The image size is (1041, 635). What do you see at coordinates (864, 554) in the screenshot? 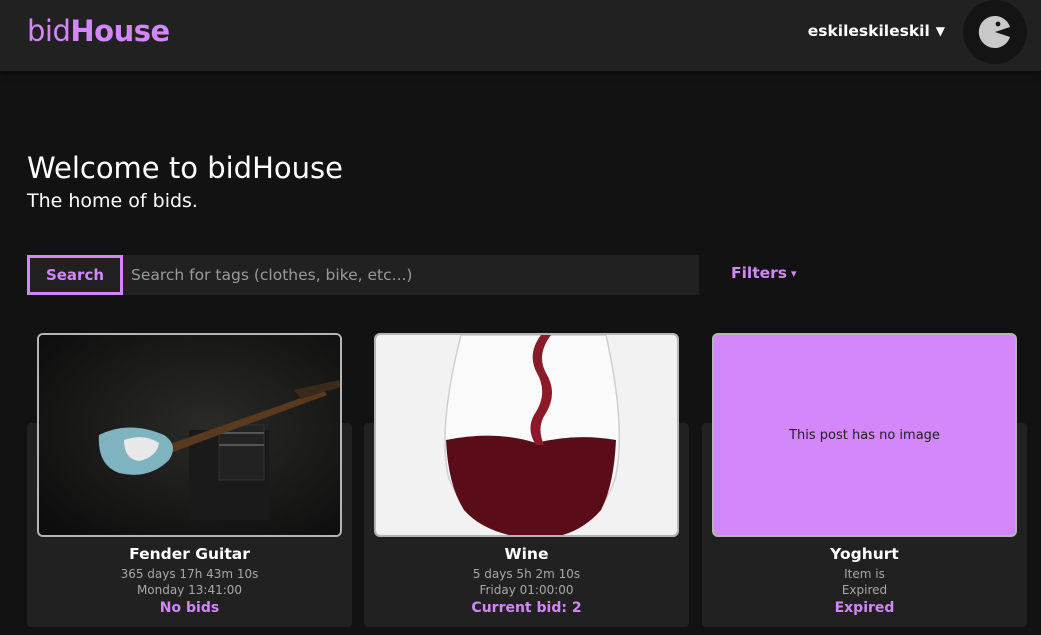
I see `card-title: Yoghurt` at bounding box center [864, 554].